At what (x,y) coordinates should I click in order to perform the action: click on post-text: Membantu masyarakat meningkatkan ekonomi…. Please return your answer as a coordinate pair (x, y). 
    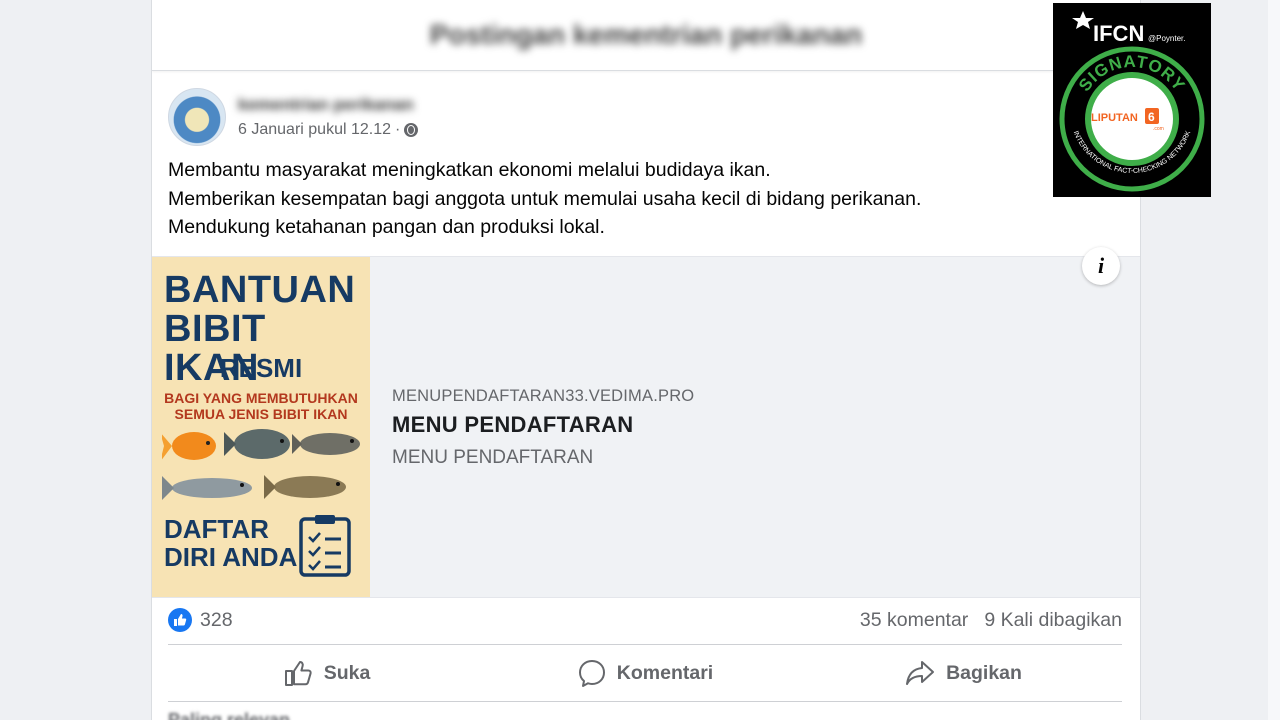
    Looking at the image, I should click on (544, 199).